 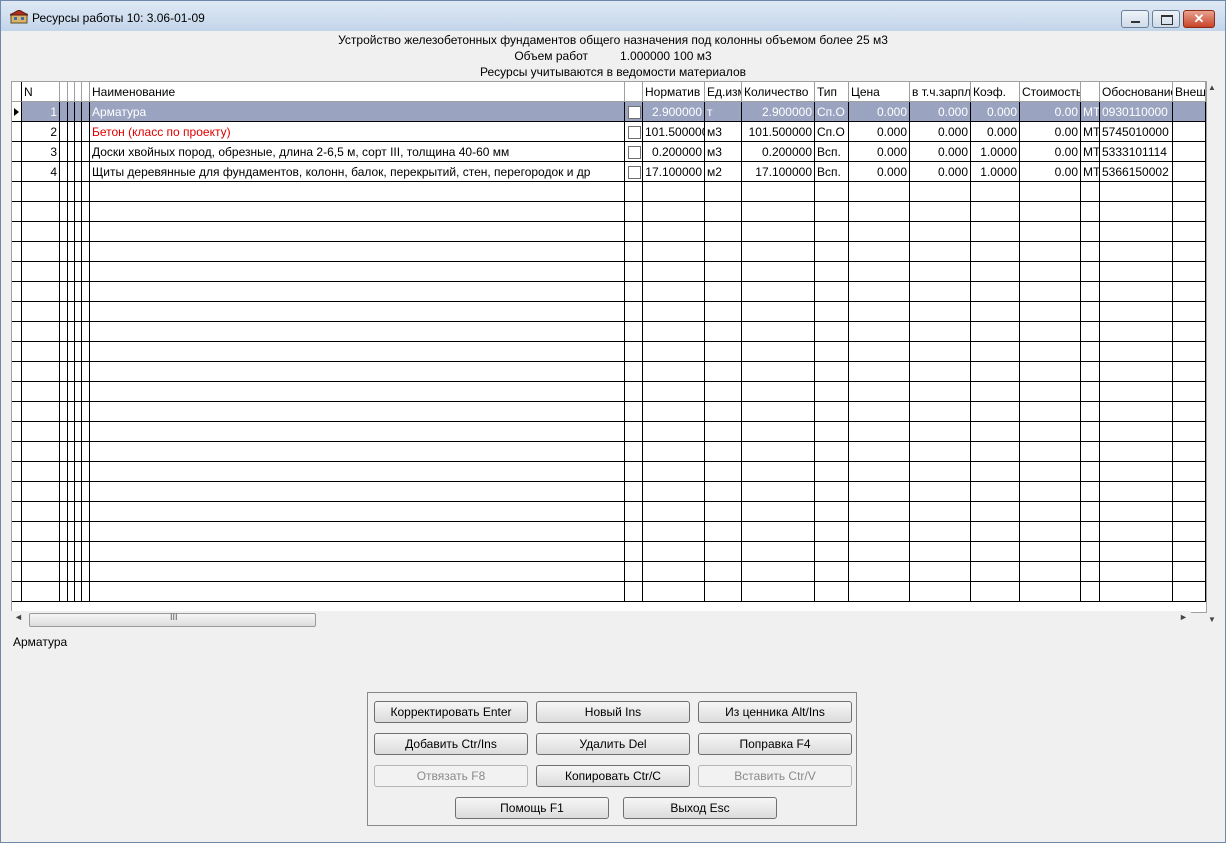 I want to click on cell-qty, so click(x=778, y=572).